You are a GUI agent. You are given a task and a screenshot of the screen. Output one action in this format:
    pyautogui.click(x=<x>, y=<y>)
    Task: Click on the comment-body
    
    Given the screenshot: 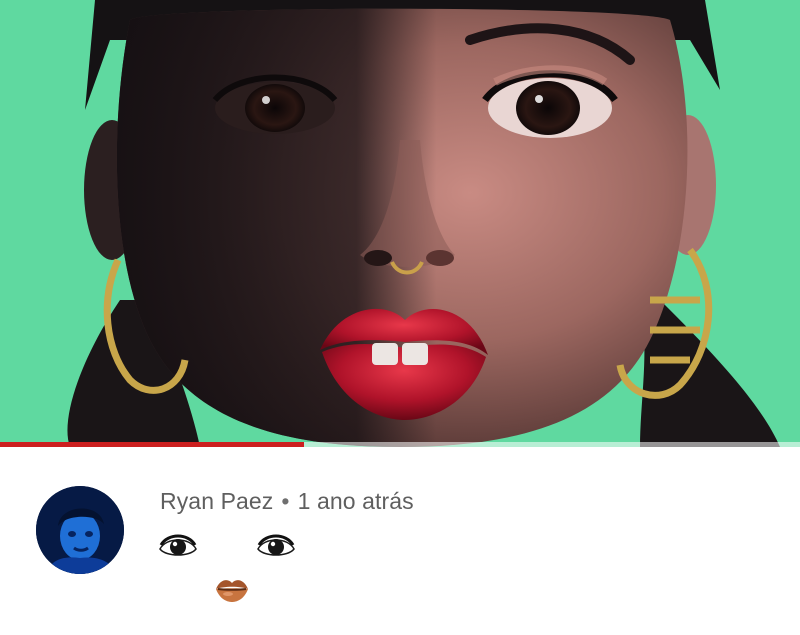 What is the action you would take?
    pyautogui.click(x=235, y=570)
    